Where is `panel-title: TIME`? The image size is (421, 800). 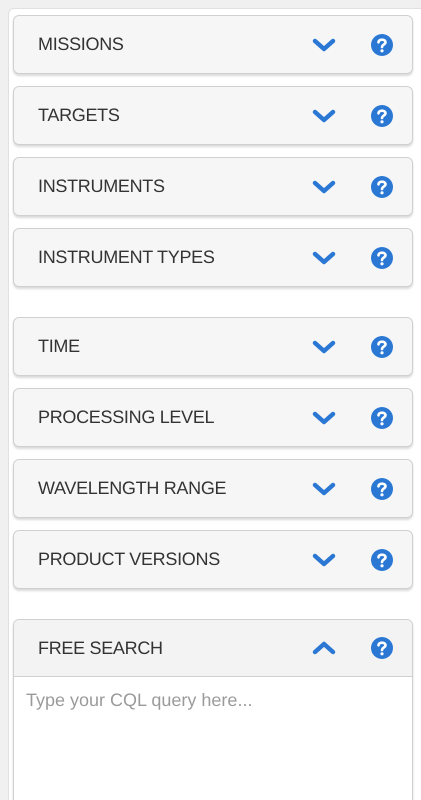
panel-title: TIME is located at coordinates (59, 346).